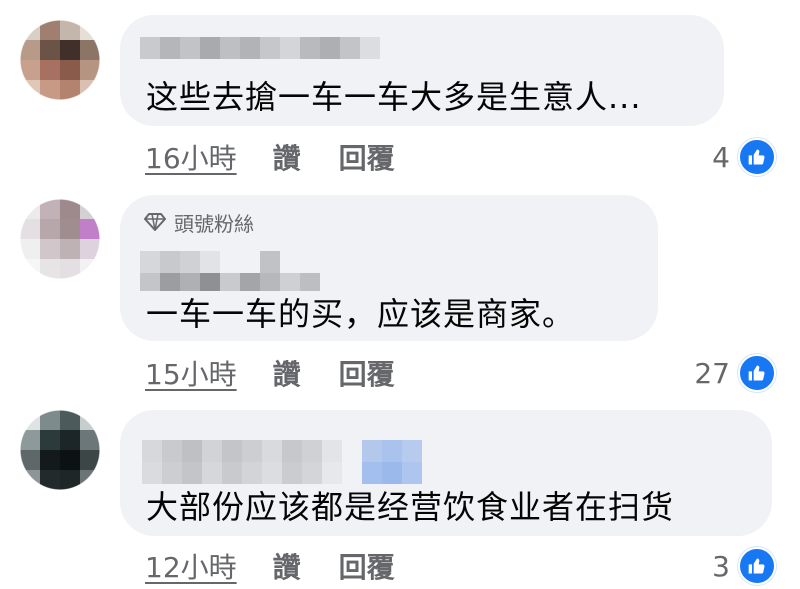 Image resolution: width=800 pixels, height=589 pixels. I want to click on top-fan-badge: 頭號粉絲, so click(199, 222).